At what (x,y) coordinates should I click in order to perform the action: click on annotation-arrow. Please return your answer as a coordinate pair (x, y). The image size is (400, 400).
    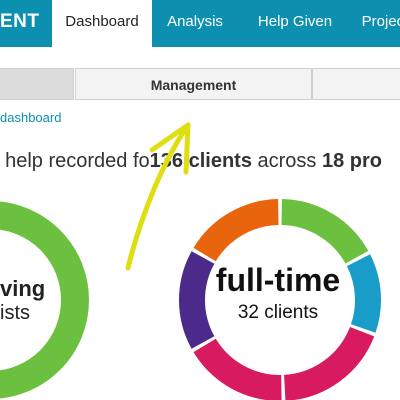
    Looking at the image, I should click on (158, 196).